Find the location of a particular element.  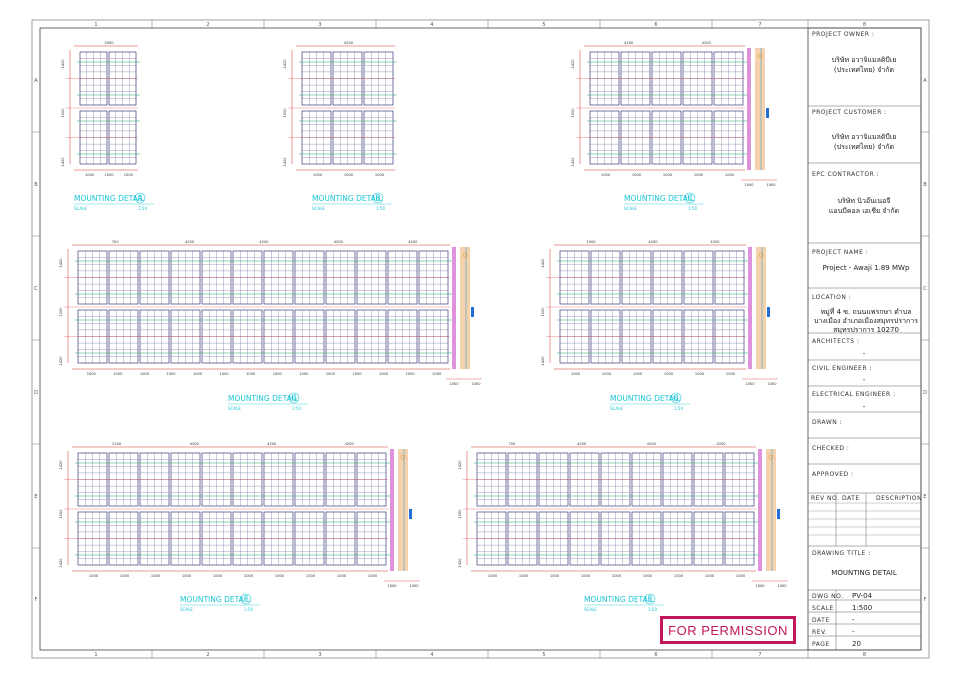

title-block-label: CIVIL ENGINEER : is located at coordinates (842, 368).